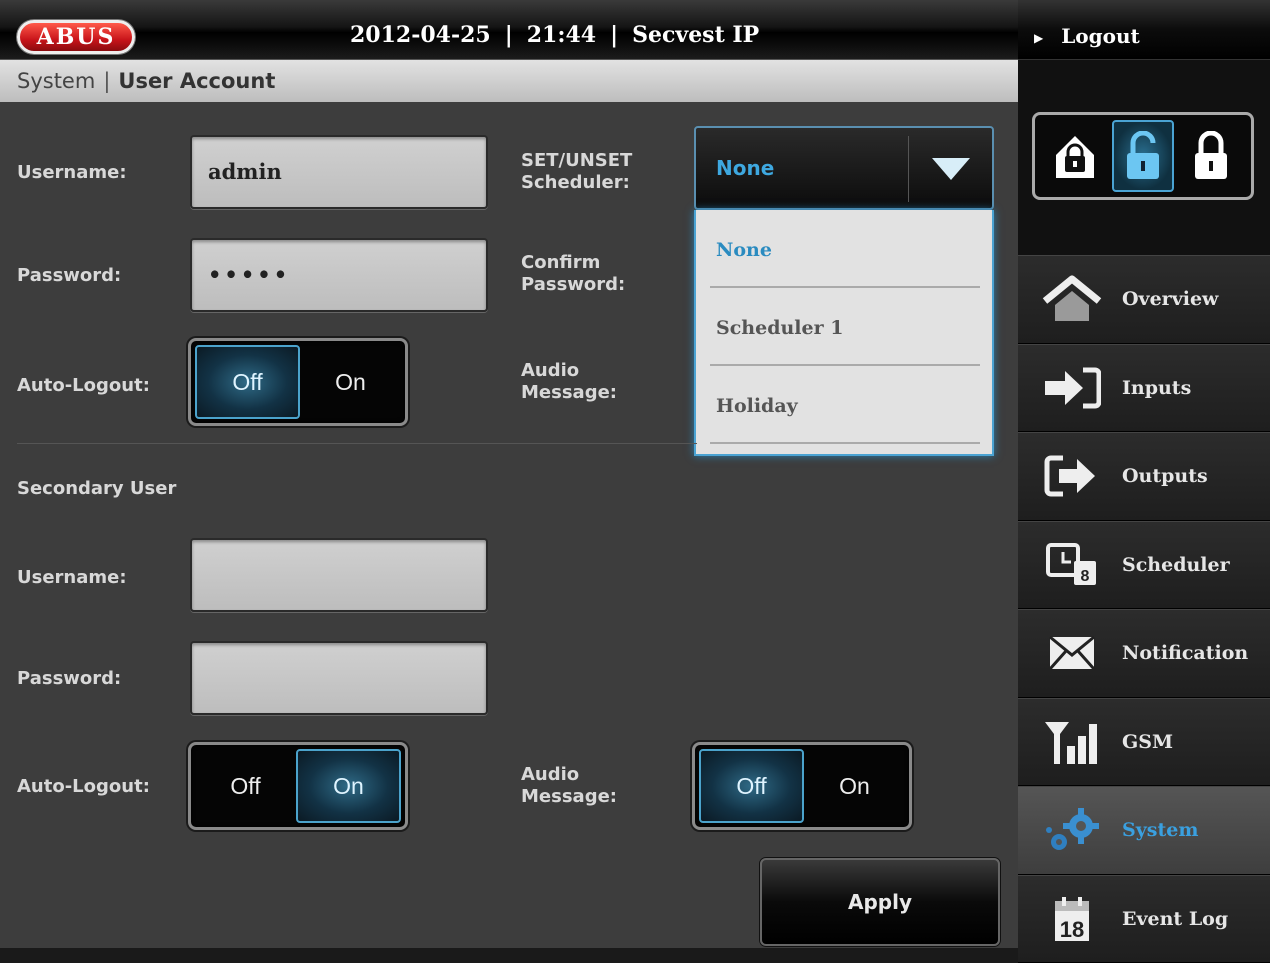  What do you see at coordinates (96, 489) in the screenshot?
I see `secondary-user-title: Secondary User` at bounding box center [96, 489].